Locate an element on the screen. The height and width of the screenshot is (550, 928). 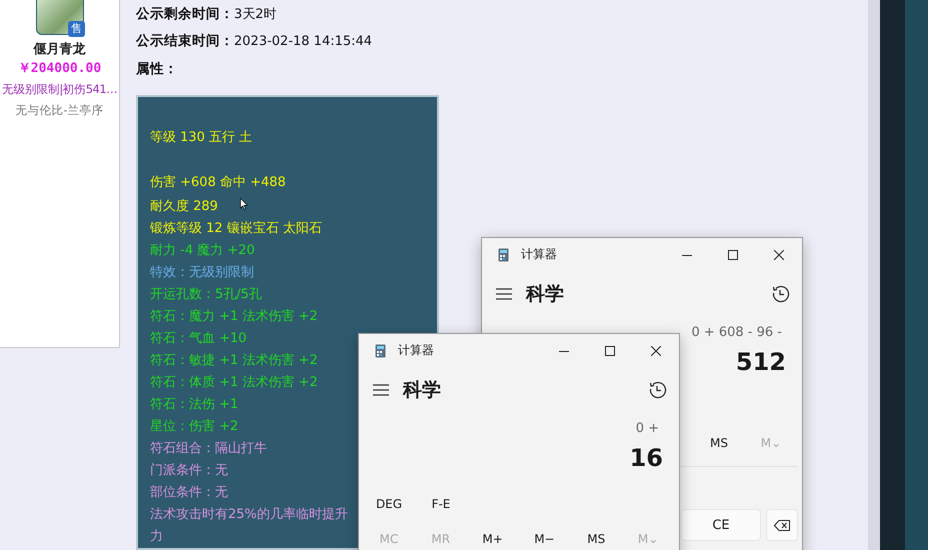
attribute-line: 符石：敏捷 +1 法术伤害 +2 is located at coordinates (234, 361).